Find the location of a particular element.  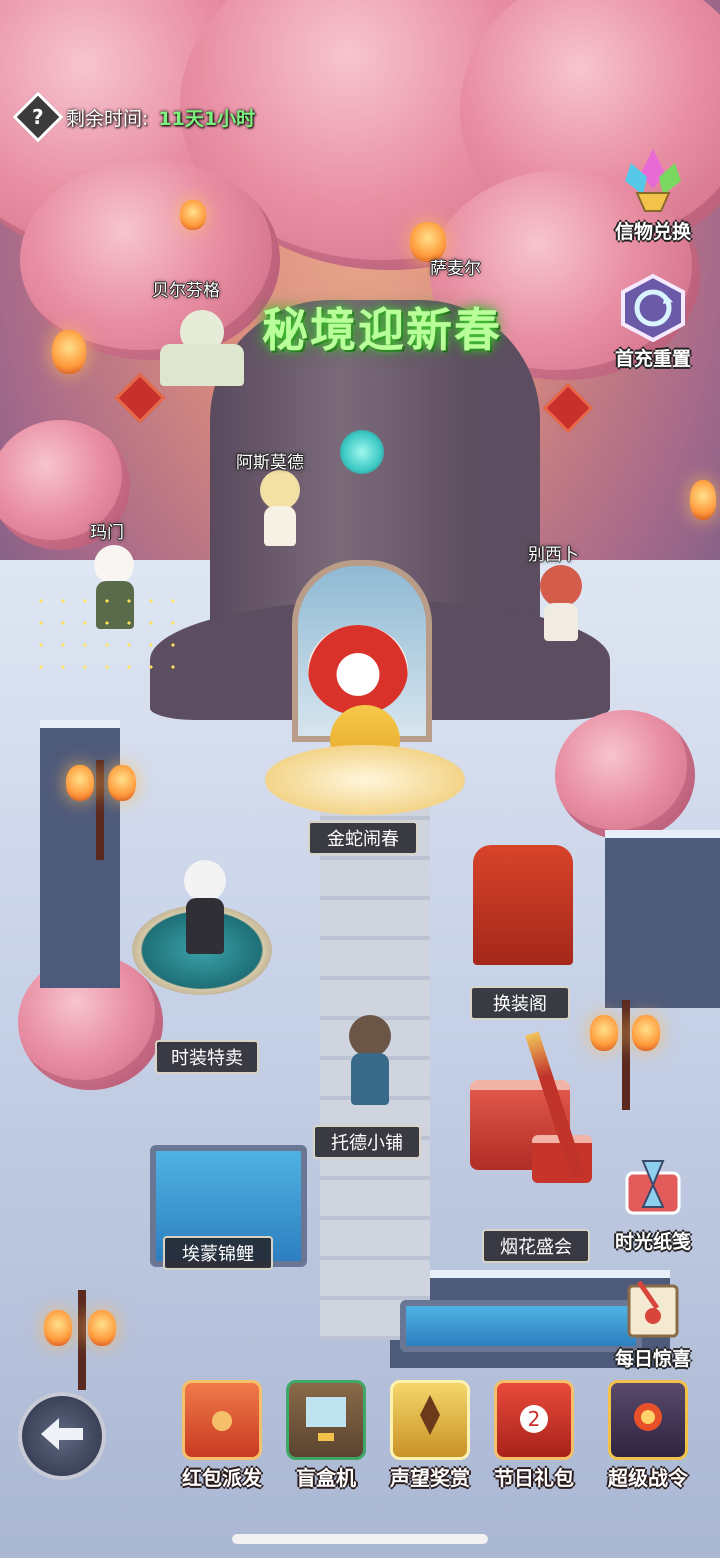

festival-gift-label: 节日礼包 is located at coordinates (534, 1478).